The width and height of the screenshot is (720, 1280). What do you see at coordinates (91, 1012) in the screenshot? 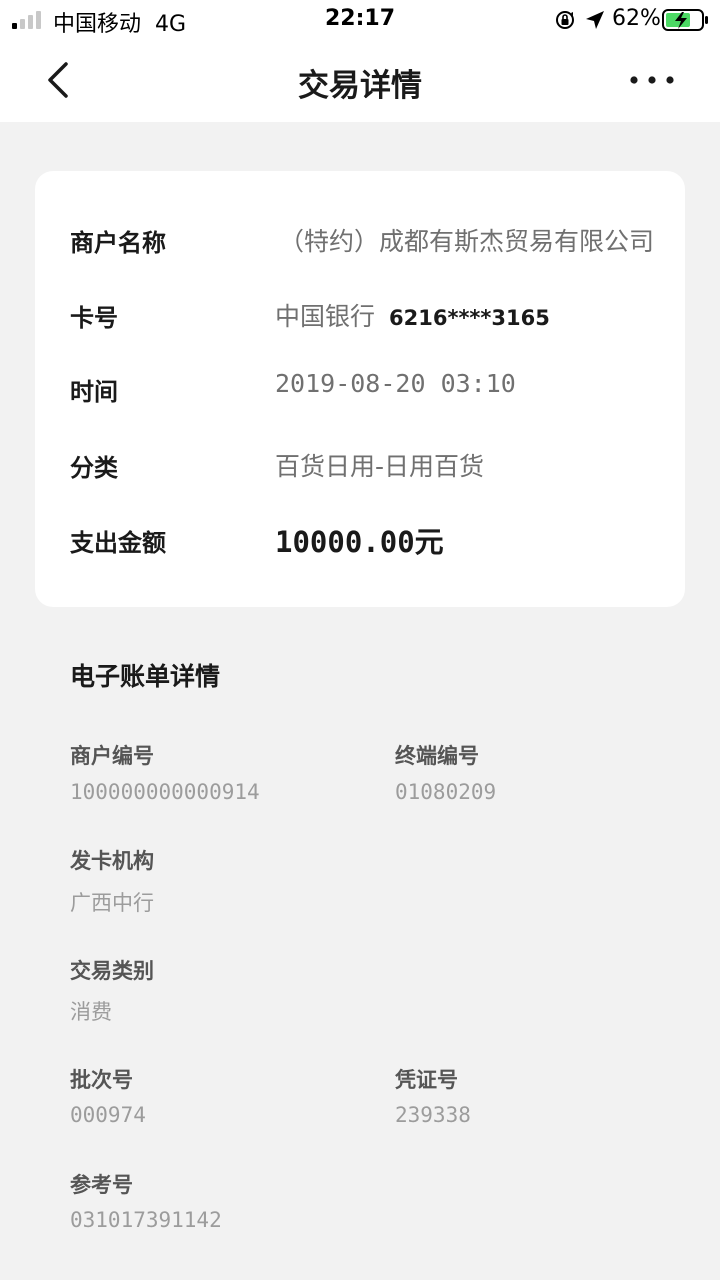
I see `txn-type-value: 消费` at bounding box center [91, 1012].